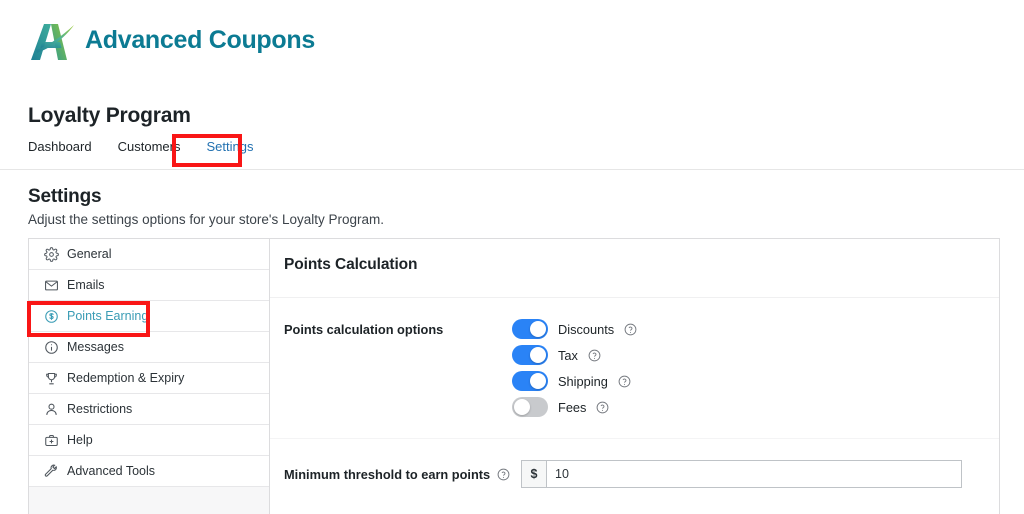  What do you see at coordinates (51, 378) in the screenshot?
I see `trophy-icon` at bounding box center [51, 378].